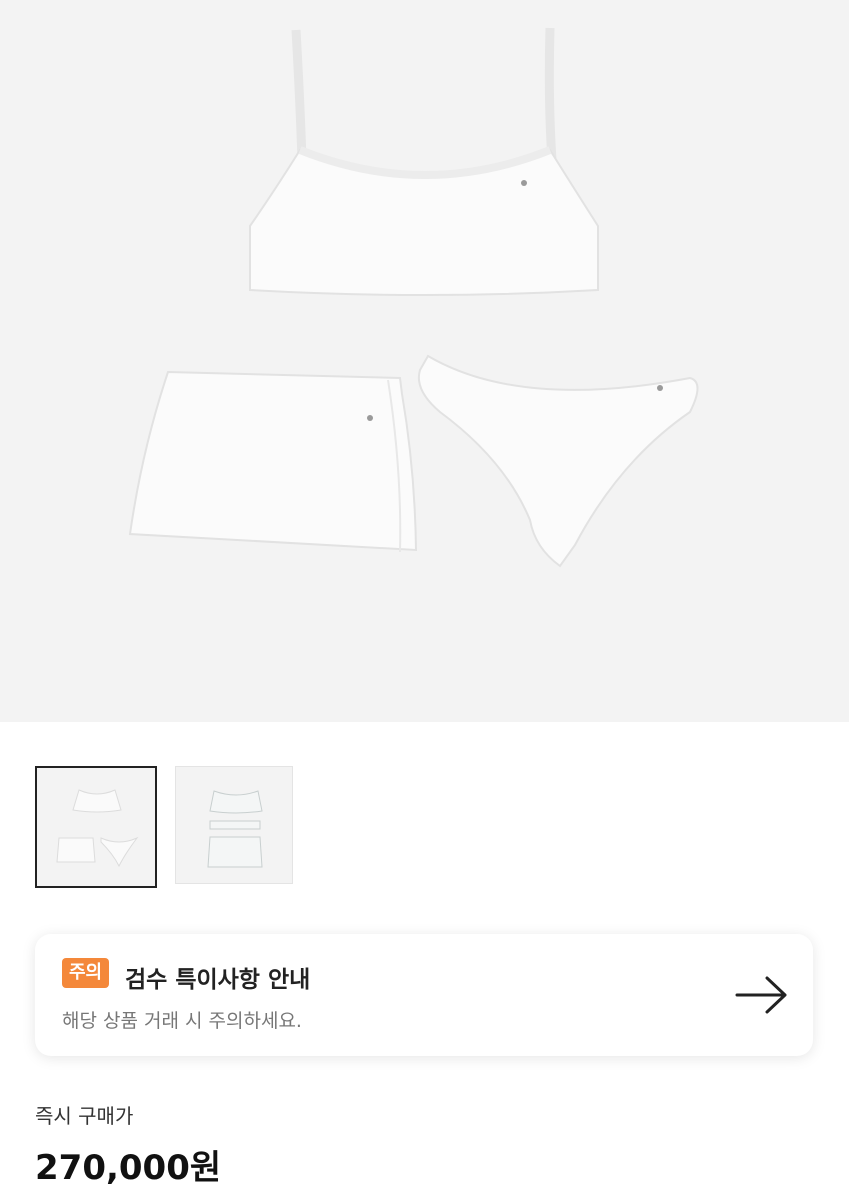 Image resolution: width=849 pixels, height=1200 pixels. I want to click on notice-title: 검수 특이사항 안내, so click(218, 980).